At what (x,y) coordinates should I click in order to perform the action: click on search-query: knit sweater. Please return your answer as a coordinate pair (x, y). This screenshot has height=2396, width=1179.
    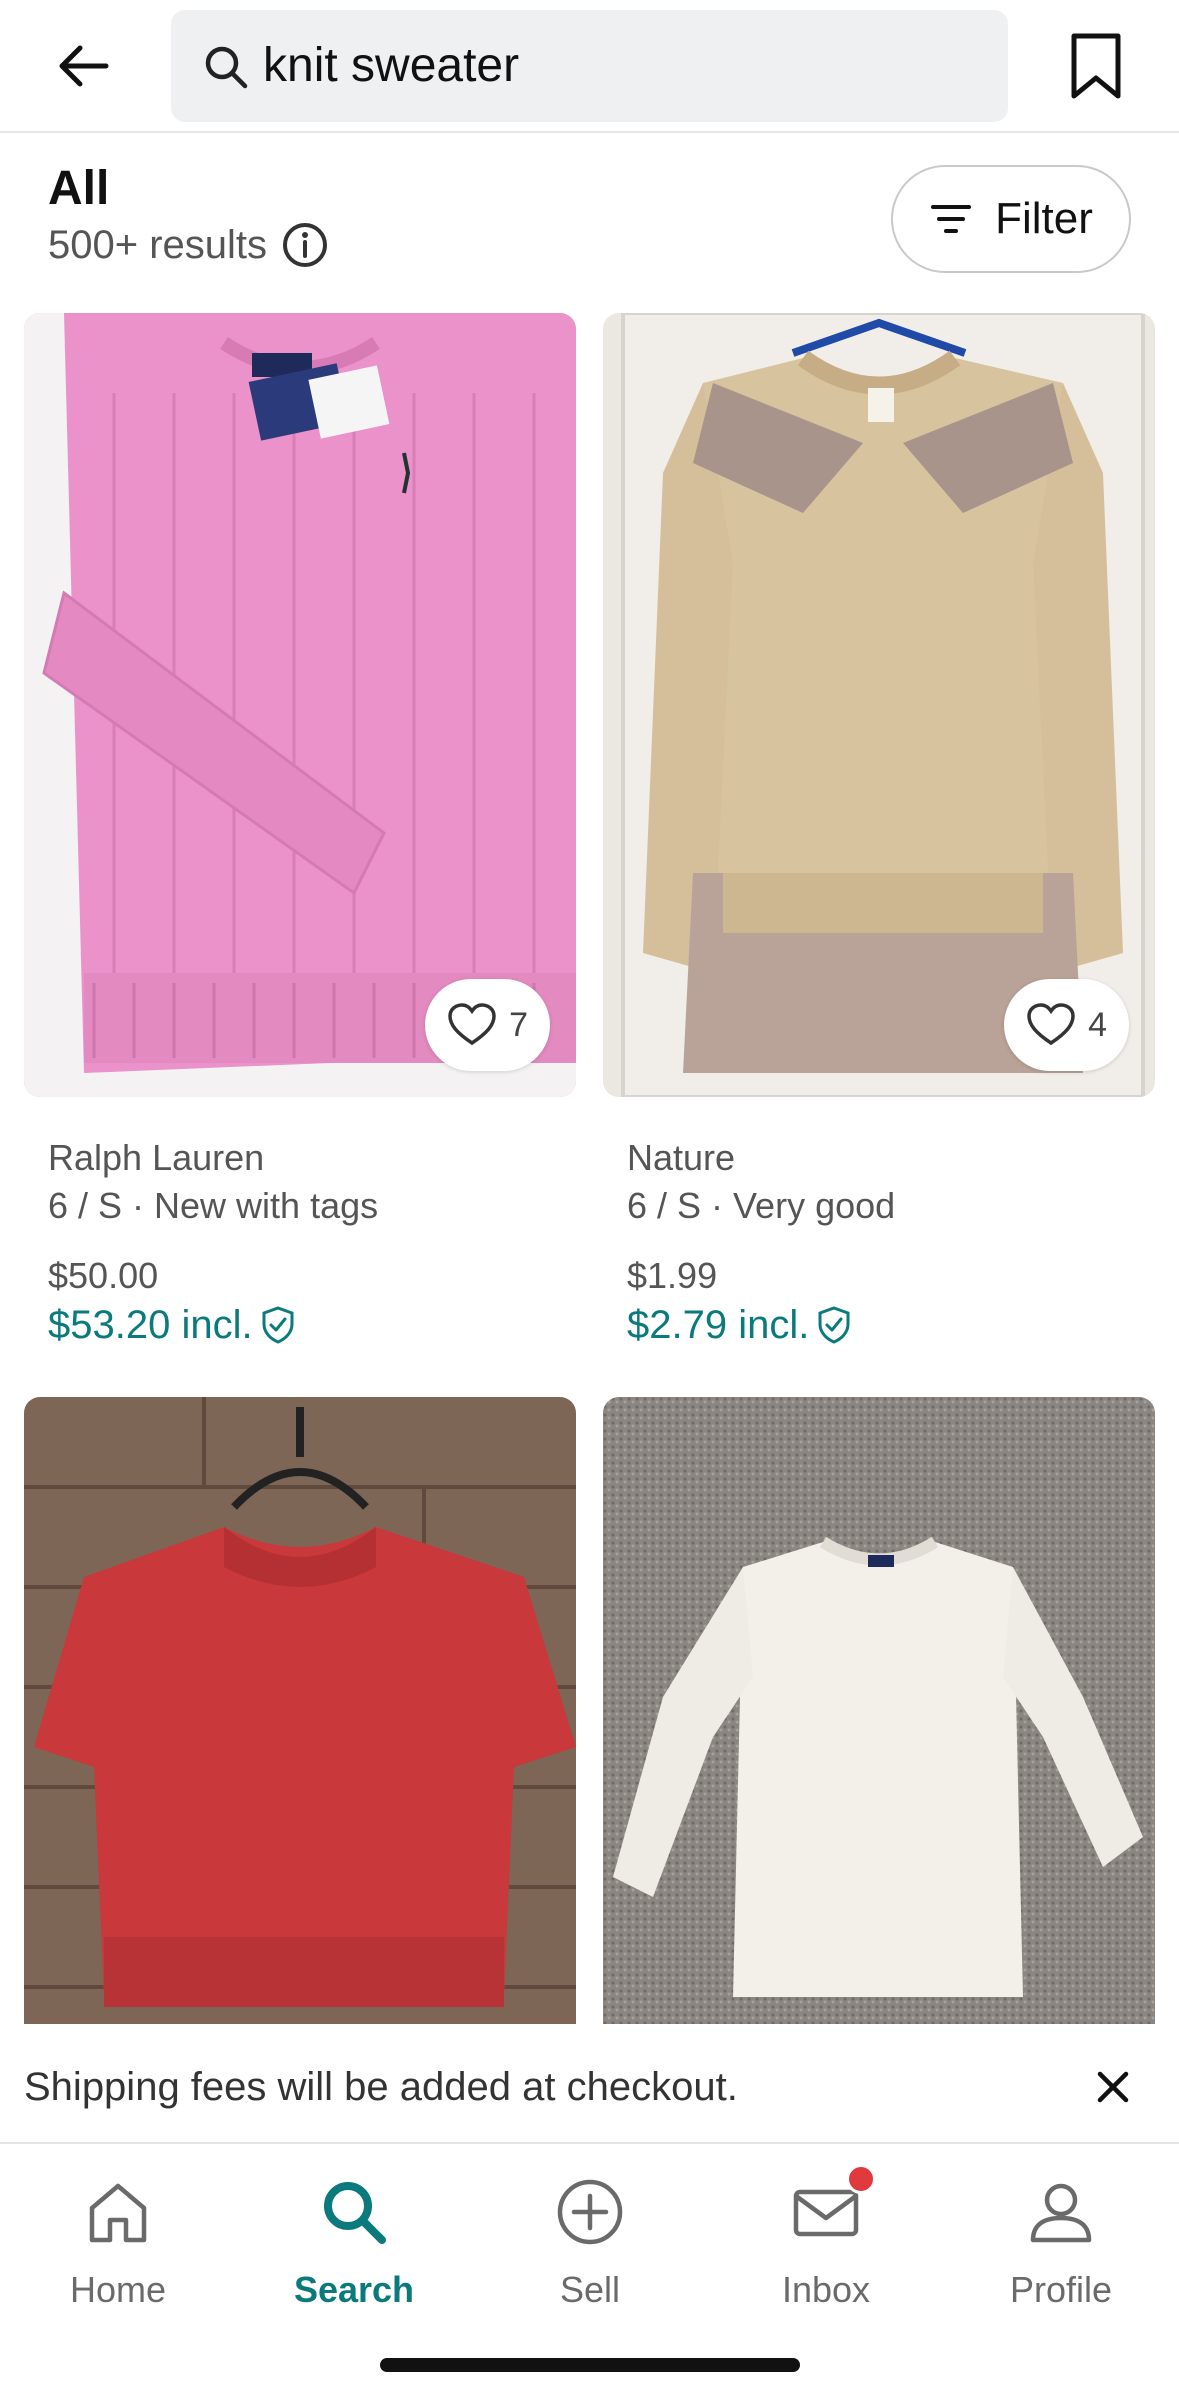
    Looking at the image, I should click on (391, 65).